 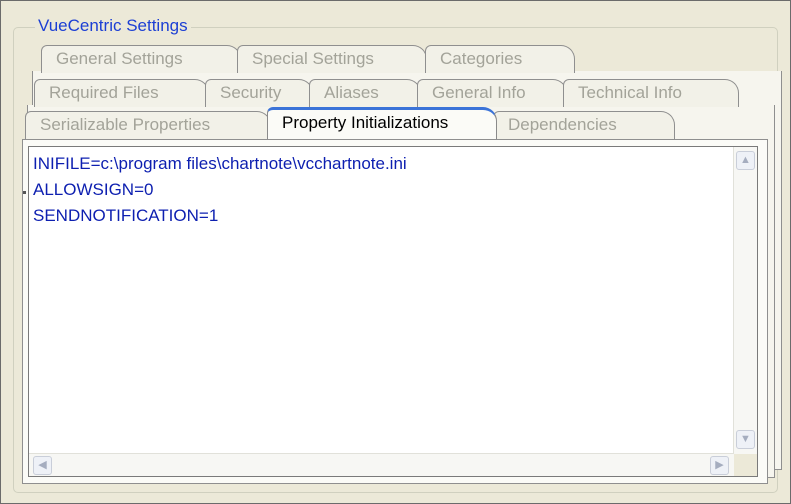 What do you see at coordinates (365, 122) in the screenshot?
I see `tab-label: Property Initializations` at bounding box center [365, 122].